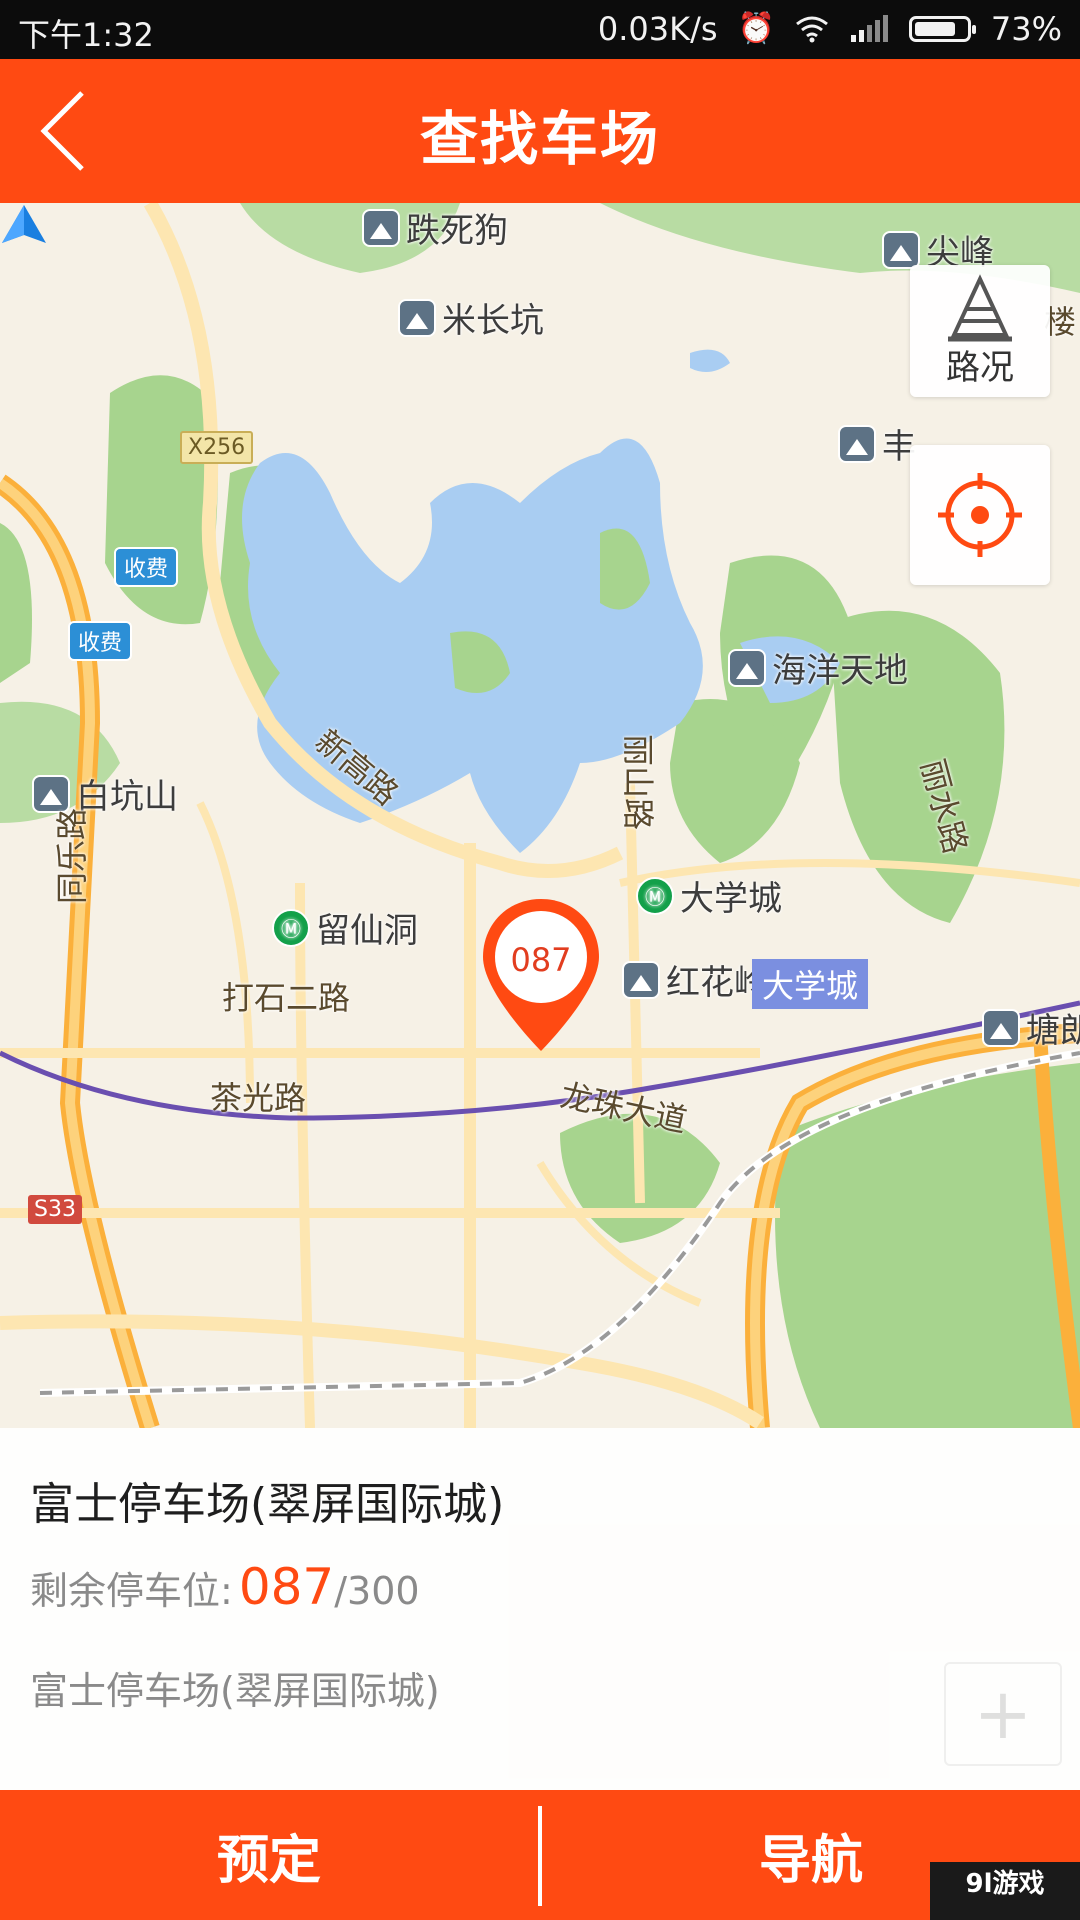 Image resolution: width=1080 pixels, height=1920 pixels. What do you see at coordinates (980, 368) in the screenshot?
I see `traffic-label: 路况` at bounding box center [980, 368].